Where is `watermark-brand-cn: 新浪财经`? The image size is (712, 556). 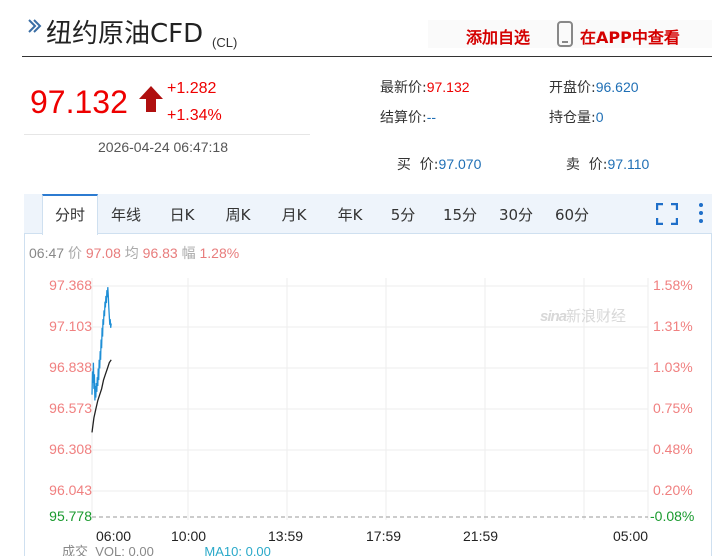
watermark-brand-cn: 新浪财经 is located at coordinates (596, 316).